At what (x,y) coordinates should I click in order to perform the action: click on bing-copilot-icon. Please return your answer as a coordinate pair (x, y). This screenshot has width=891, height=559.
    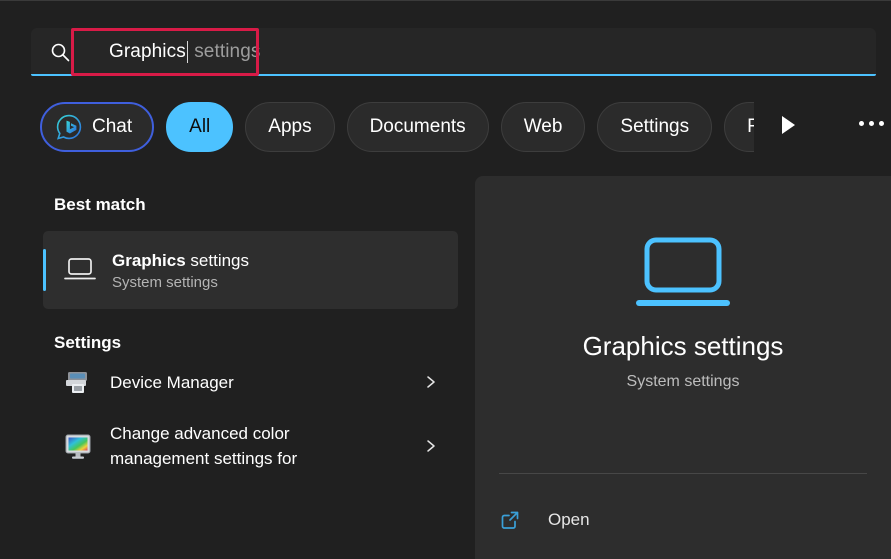
    Looking at the image, I should click on (69, 127).